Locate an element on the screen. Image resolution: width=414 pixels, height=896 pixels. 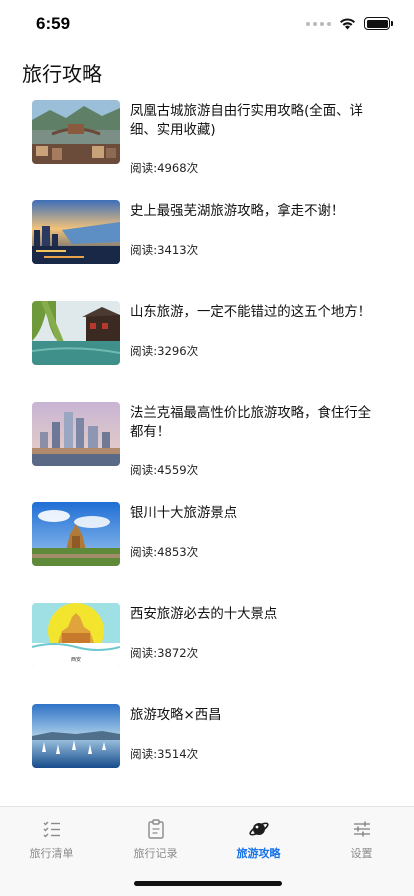
tab-label: 旅行记录 is located at coordinates (155, 853).